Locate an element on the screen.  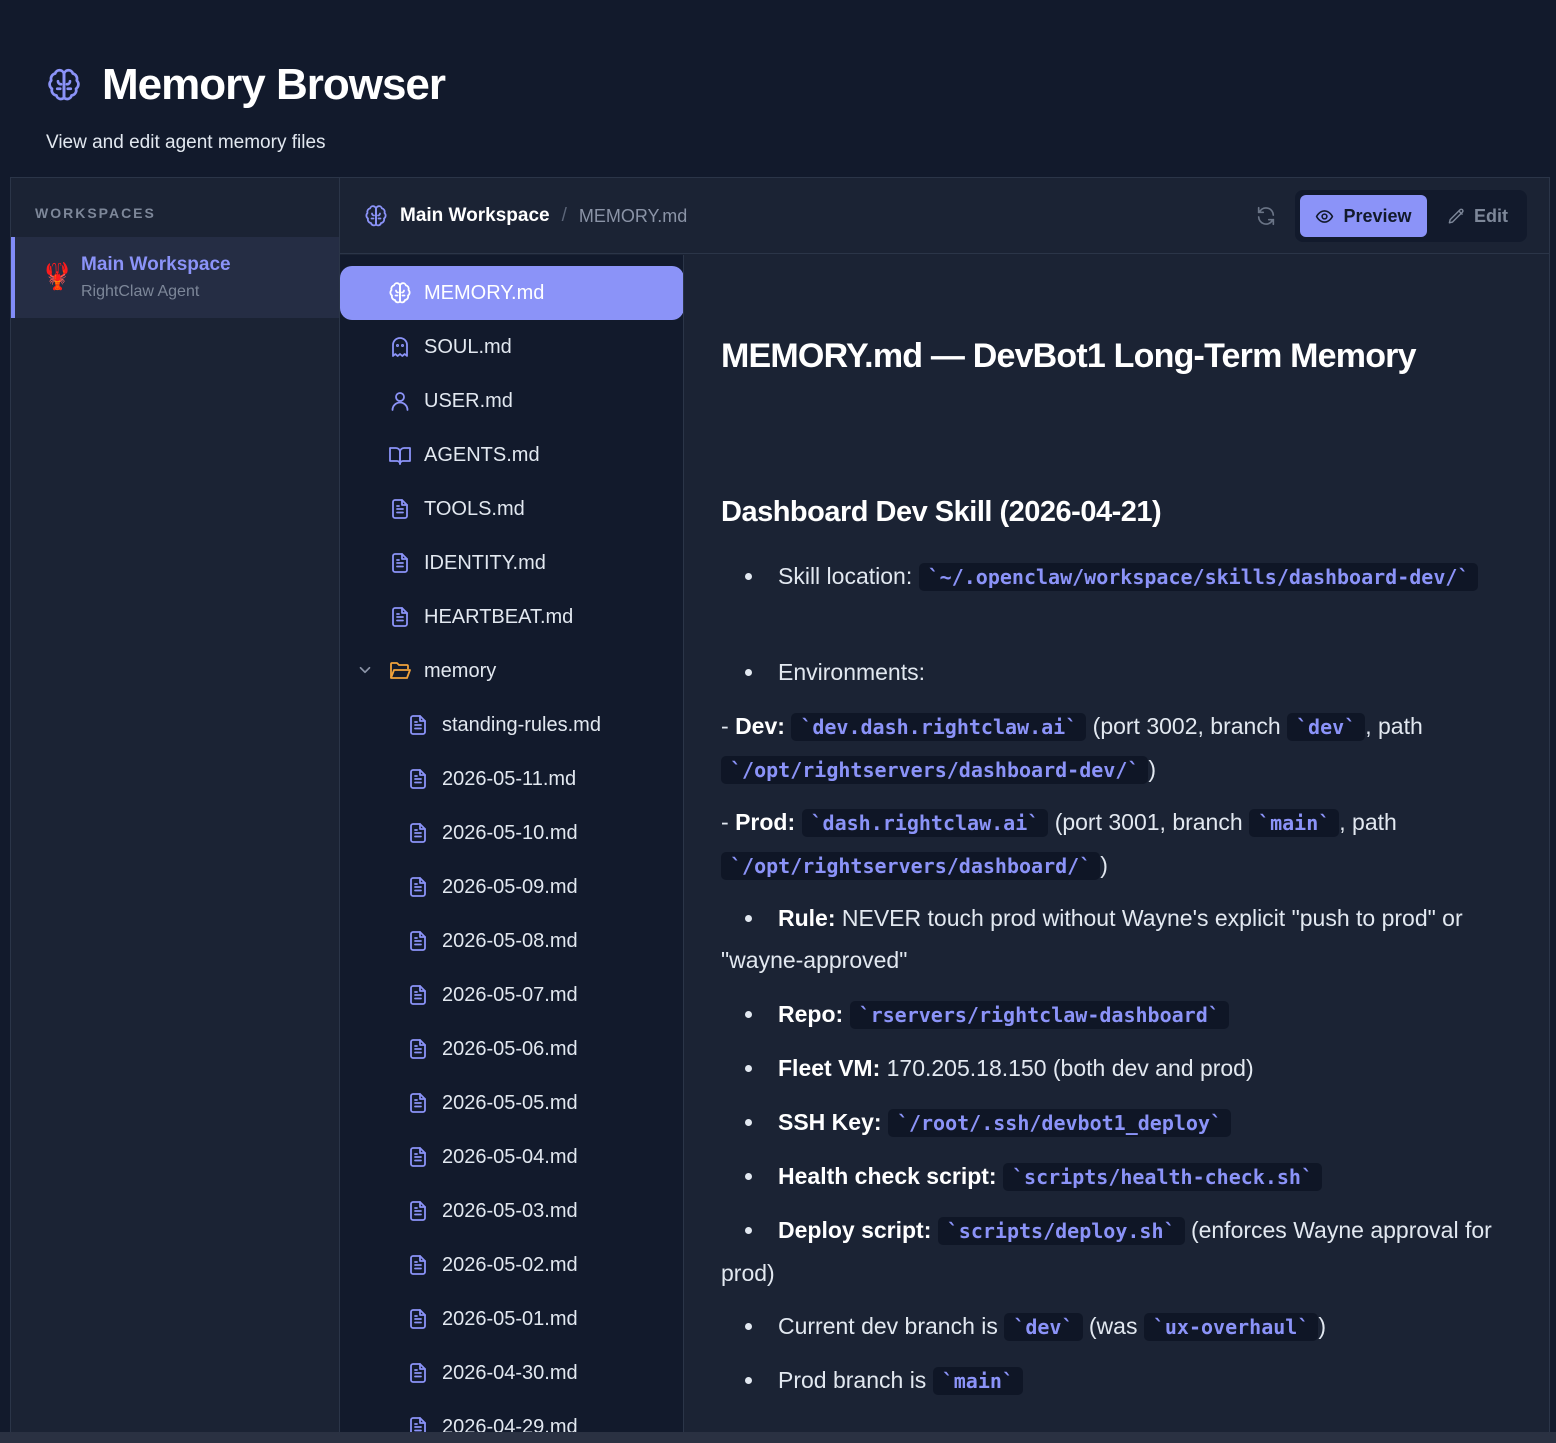
prod-path-code: `/opt/rightservers/dashboard/` is located at coordinates (911, 866).